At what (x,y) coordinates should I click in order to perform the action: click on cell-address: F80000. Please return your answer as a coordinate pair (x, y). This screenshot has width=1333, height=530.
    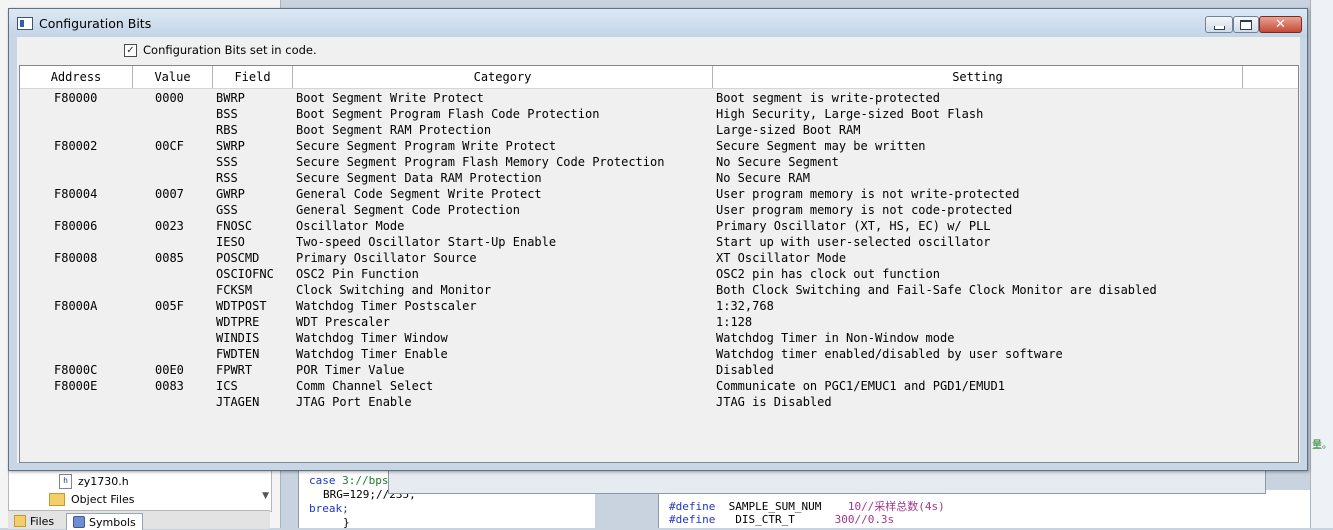
    Looking at the image, I should click on (76, 98).